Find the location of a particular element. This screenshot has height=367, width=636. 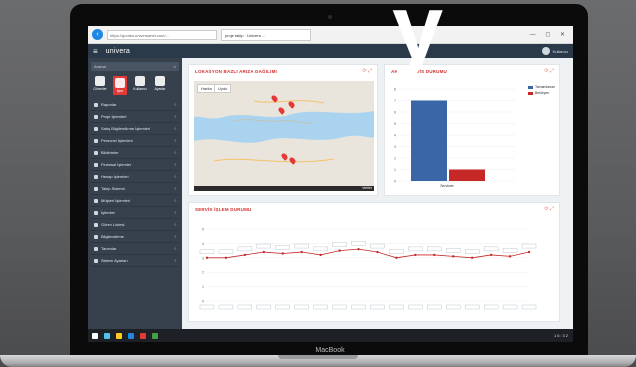

menu-item-label: Görev Listesi is located at coordinates (113, 224).